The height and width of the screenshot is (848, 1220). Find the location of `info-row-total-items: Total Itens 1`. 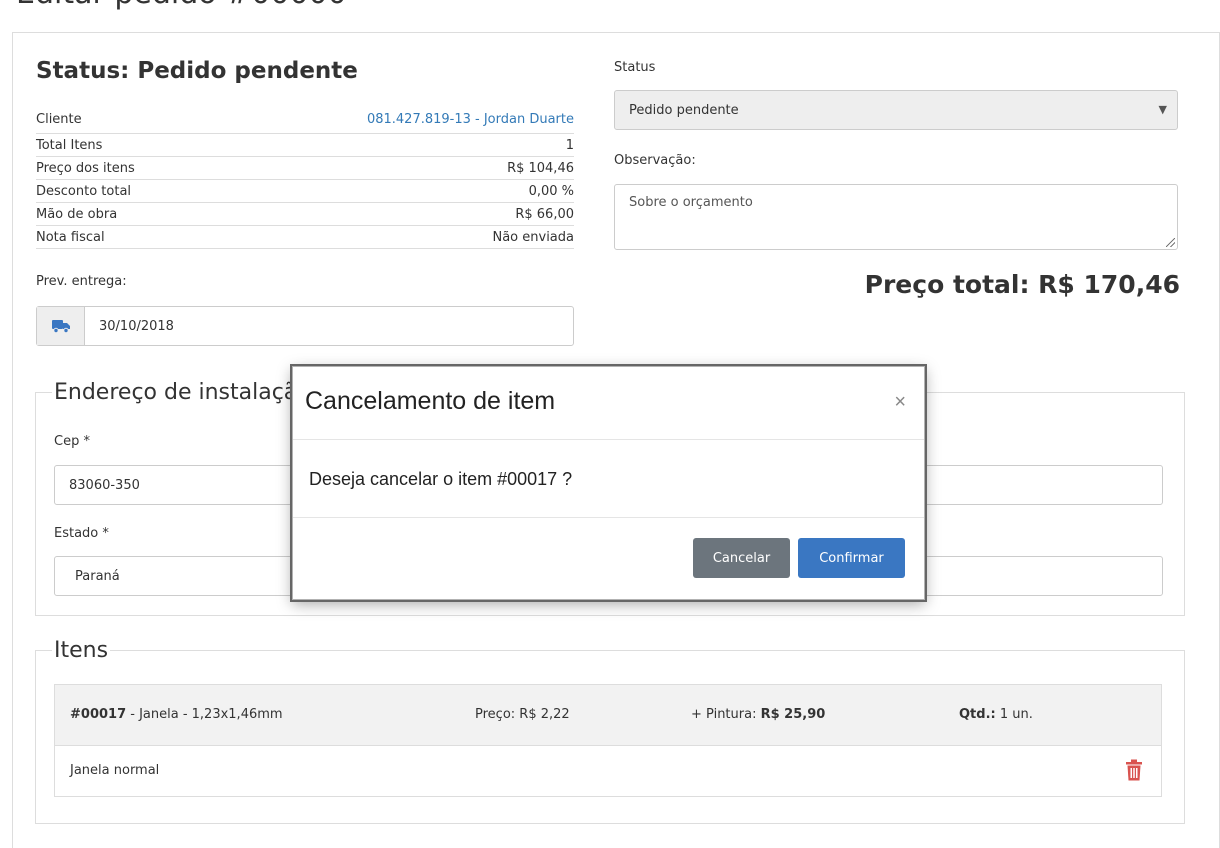

info-row-total-items: Total Itens 1 is located at coordinates (305, 146).